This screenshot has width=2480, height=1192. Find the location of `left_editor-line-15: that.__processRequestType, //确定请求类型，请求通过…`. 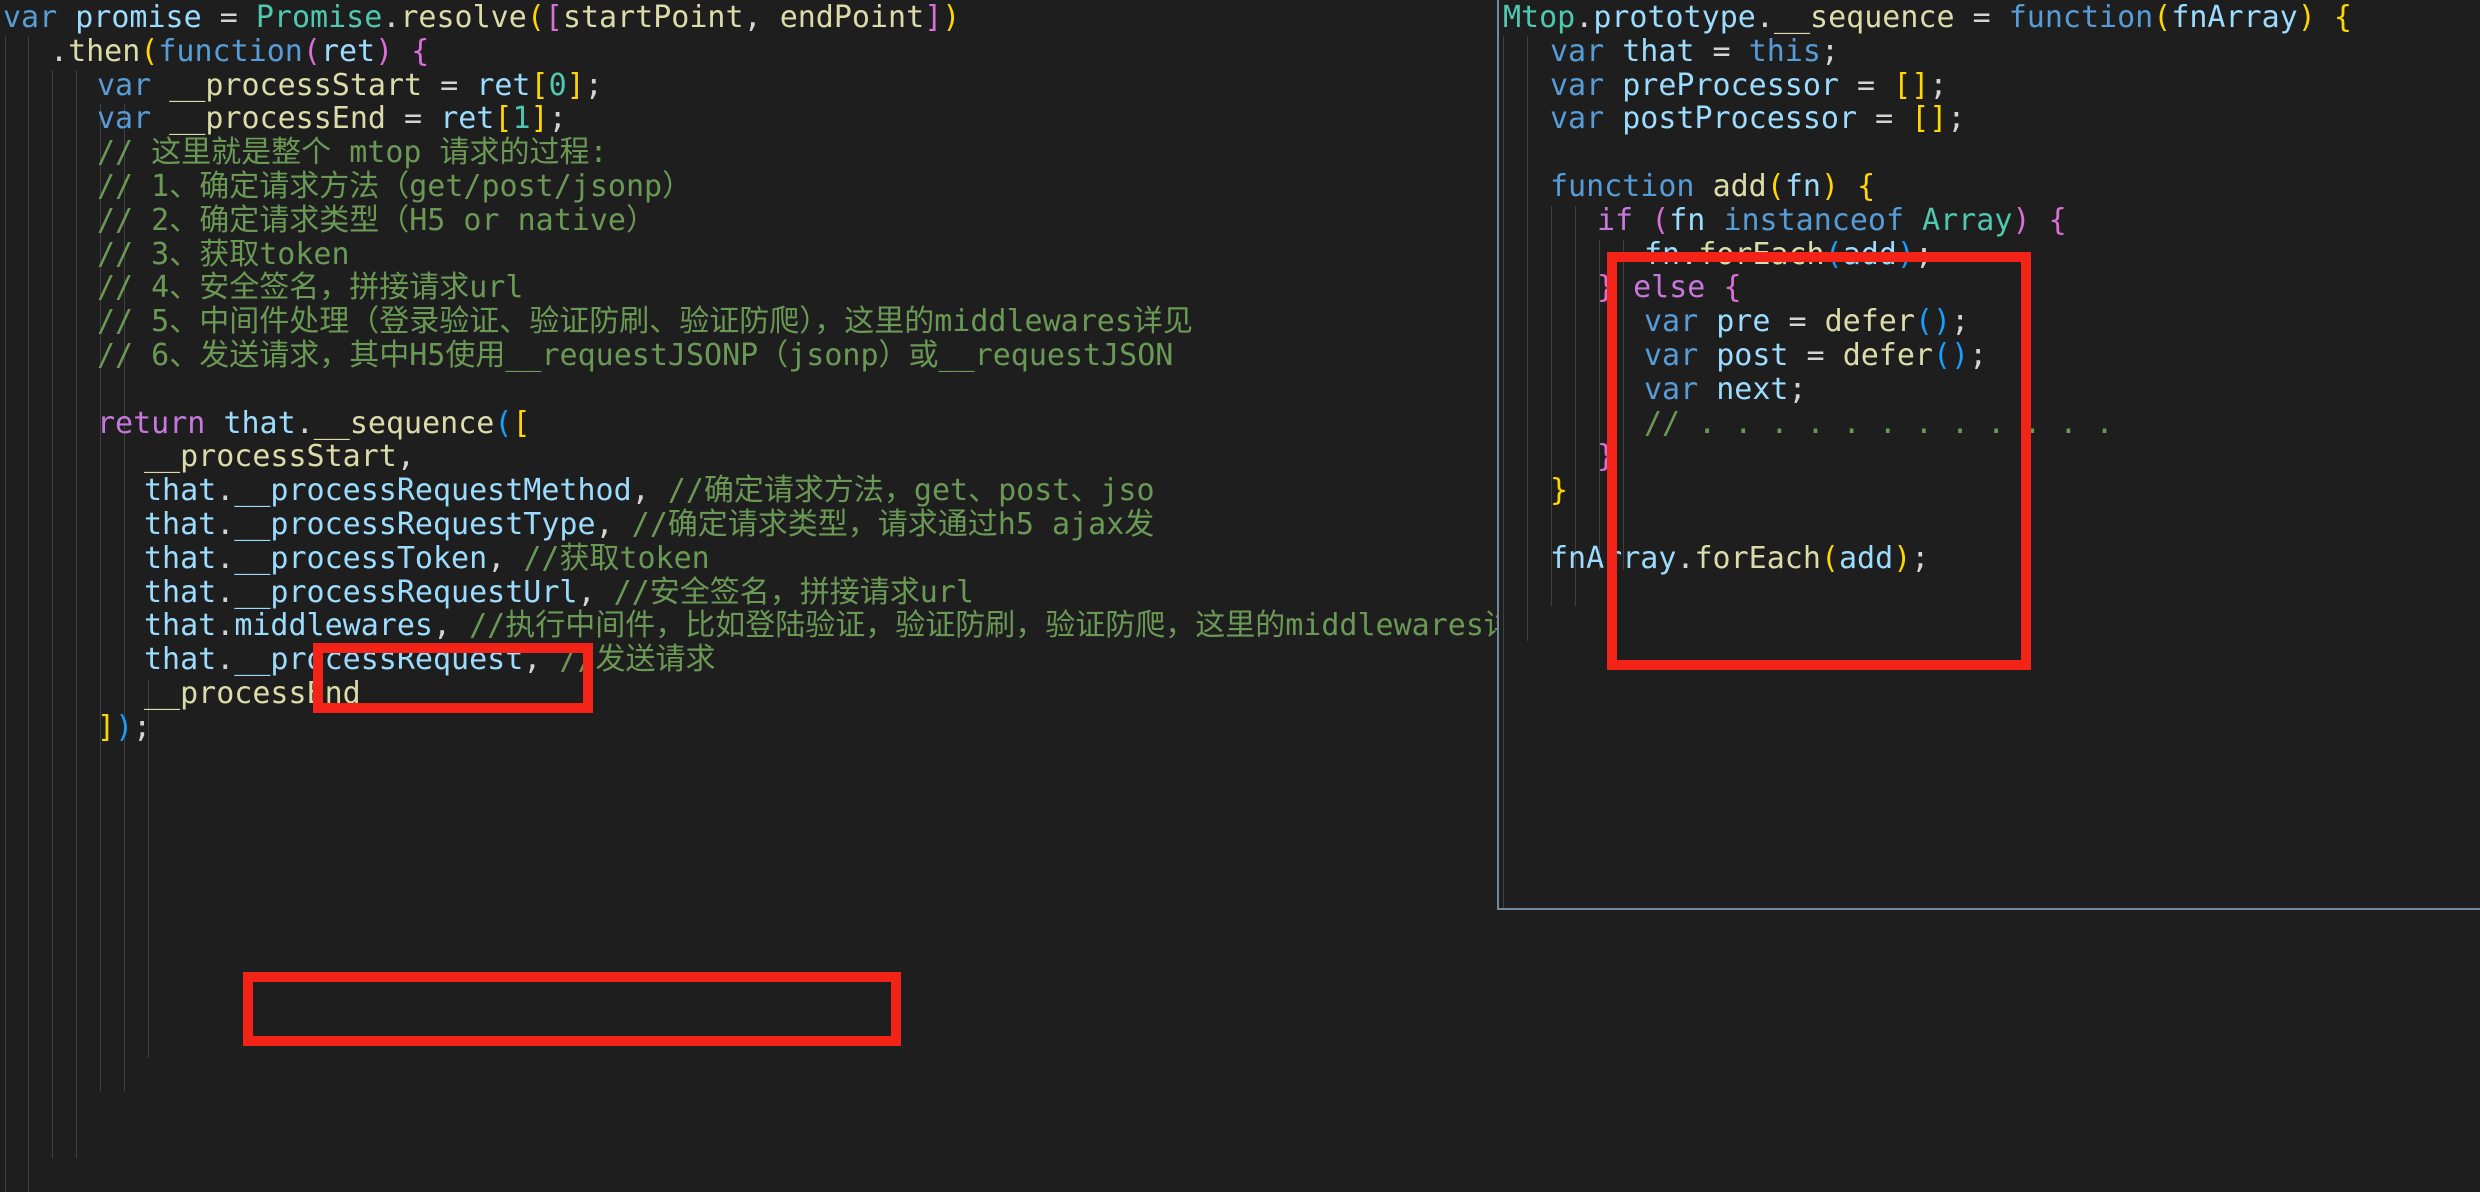

left_editor-line-15: that.__processRequestType, //确定请求类型，请求通过… is located at coordinates (649, 525).